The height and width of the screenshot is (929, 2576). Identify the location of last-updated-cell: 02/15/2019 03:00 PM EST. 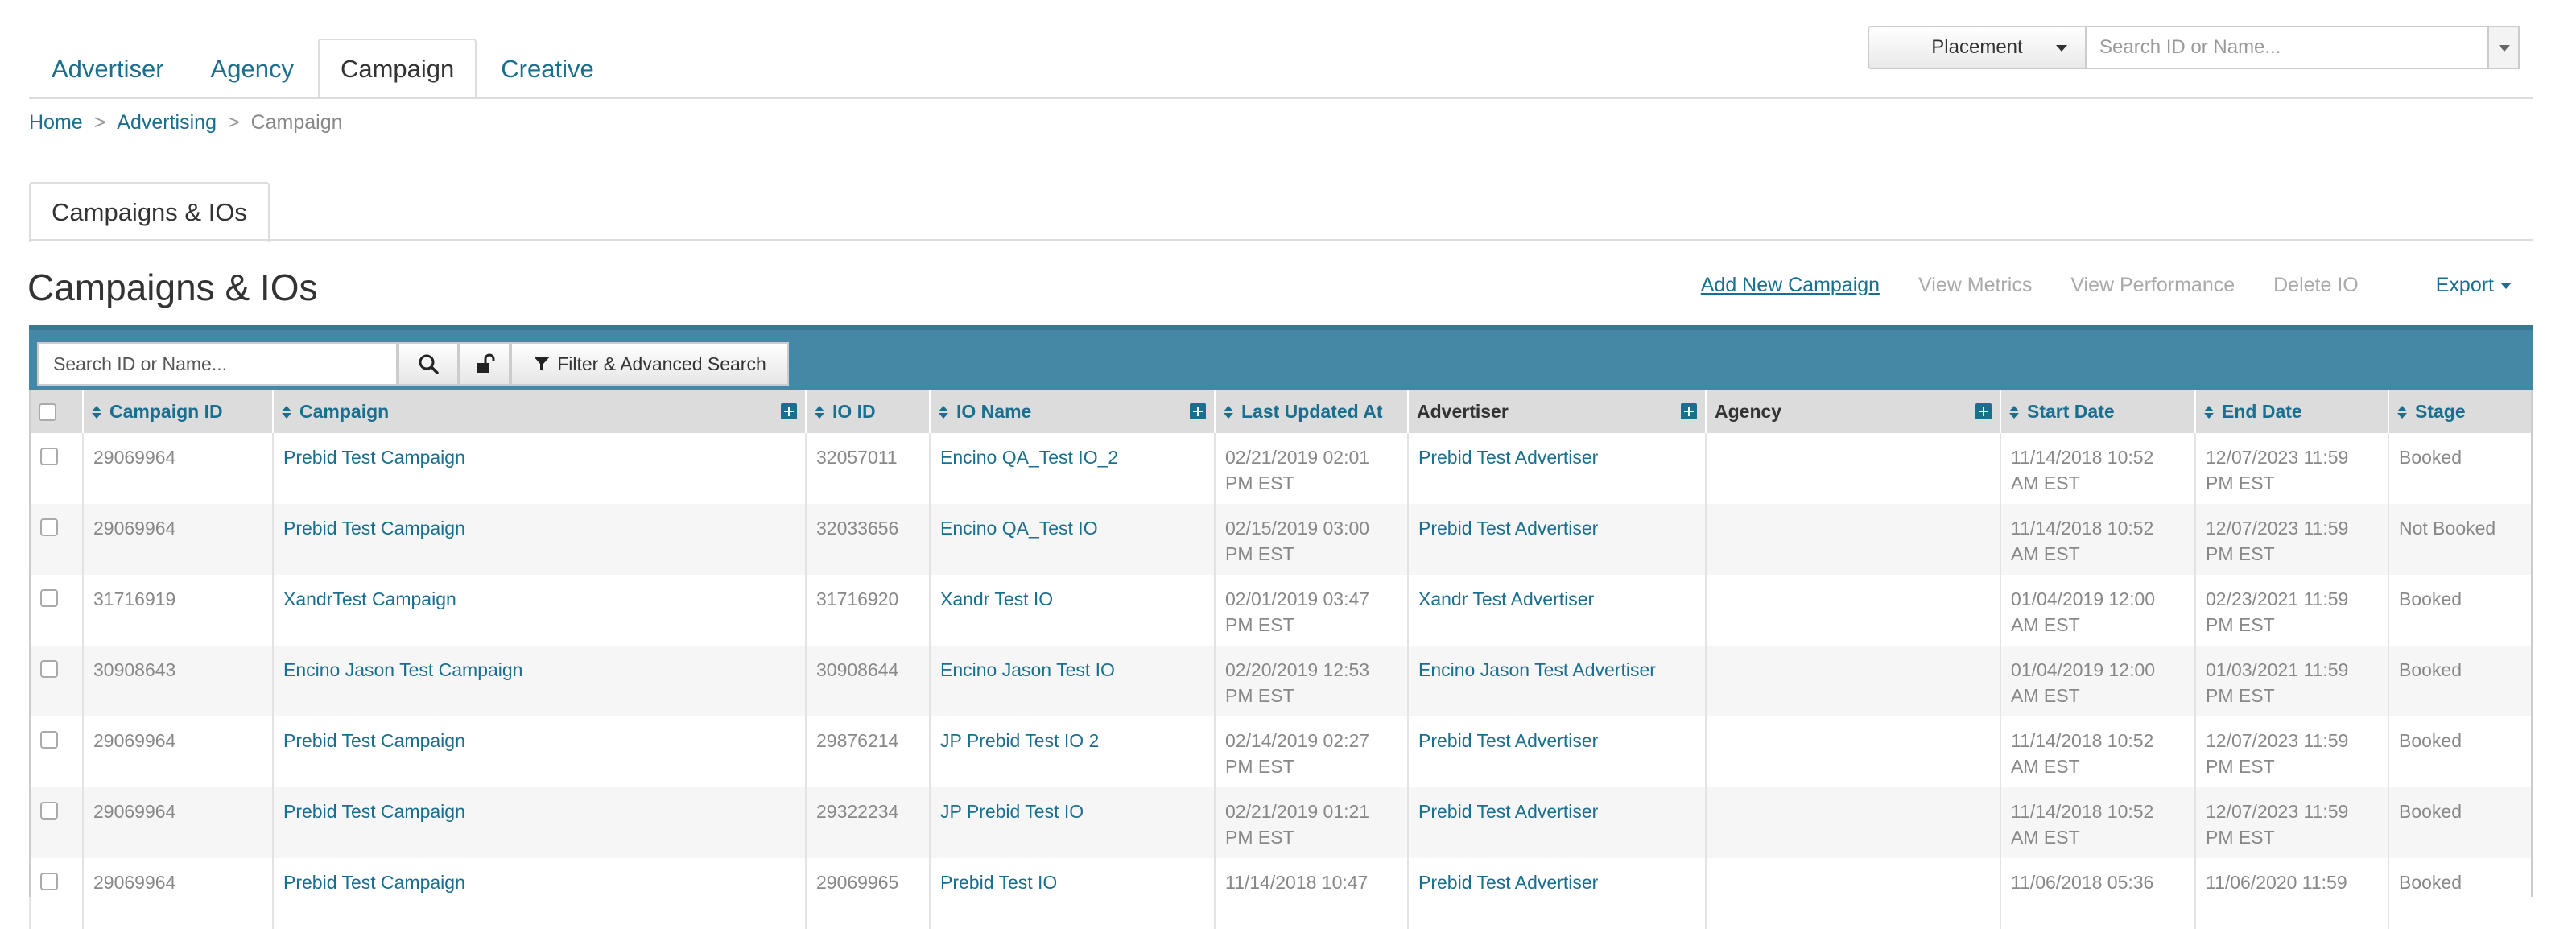
(1311, 539).